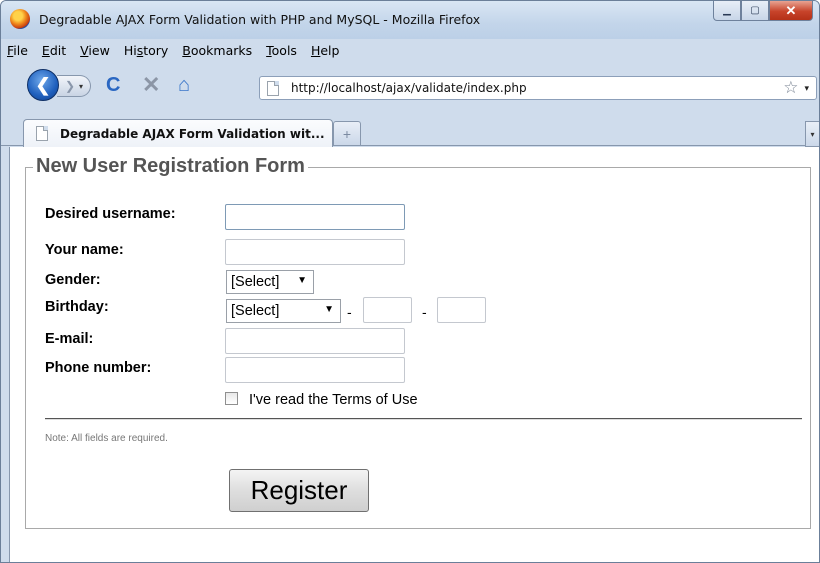  What do you see at coordinates (461, 310) in the screenshot?
I see `birthday-year-input` at bounding box center [461, 310].